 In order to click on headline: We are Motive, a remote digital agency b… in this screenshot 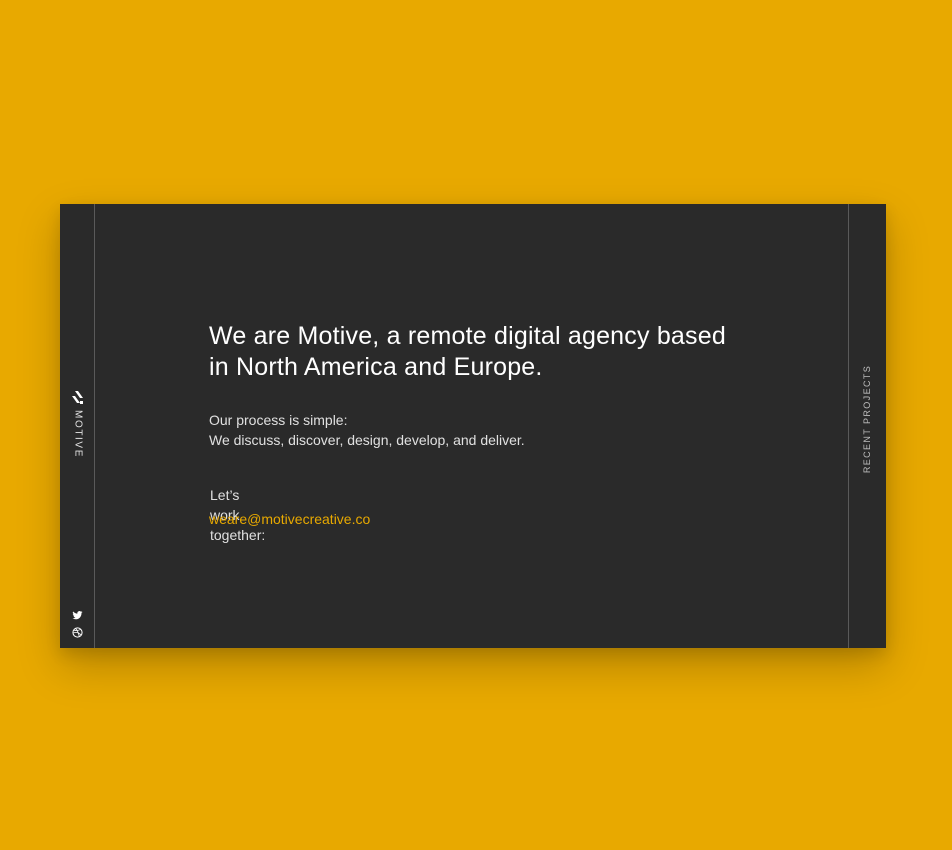, I will do `click(467, 351)`.